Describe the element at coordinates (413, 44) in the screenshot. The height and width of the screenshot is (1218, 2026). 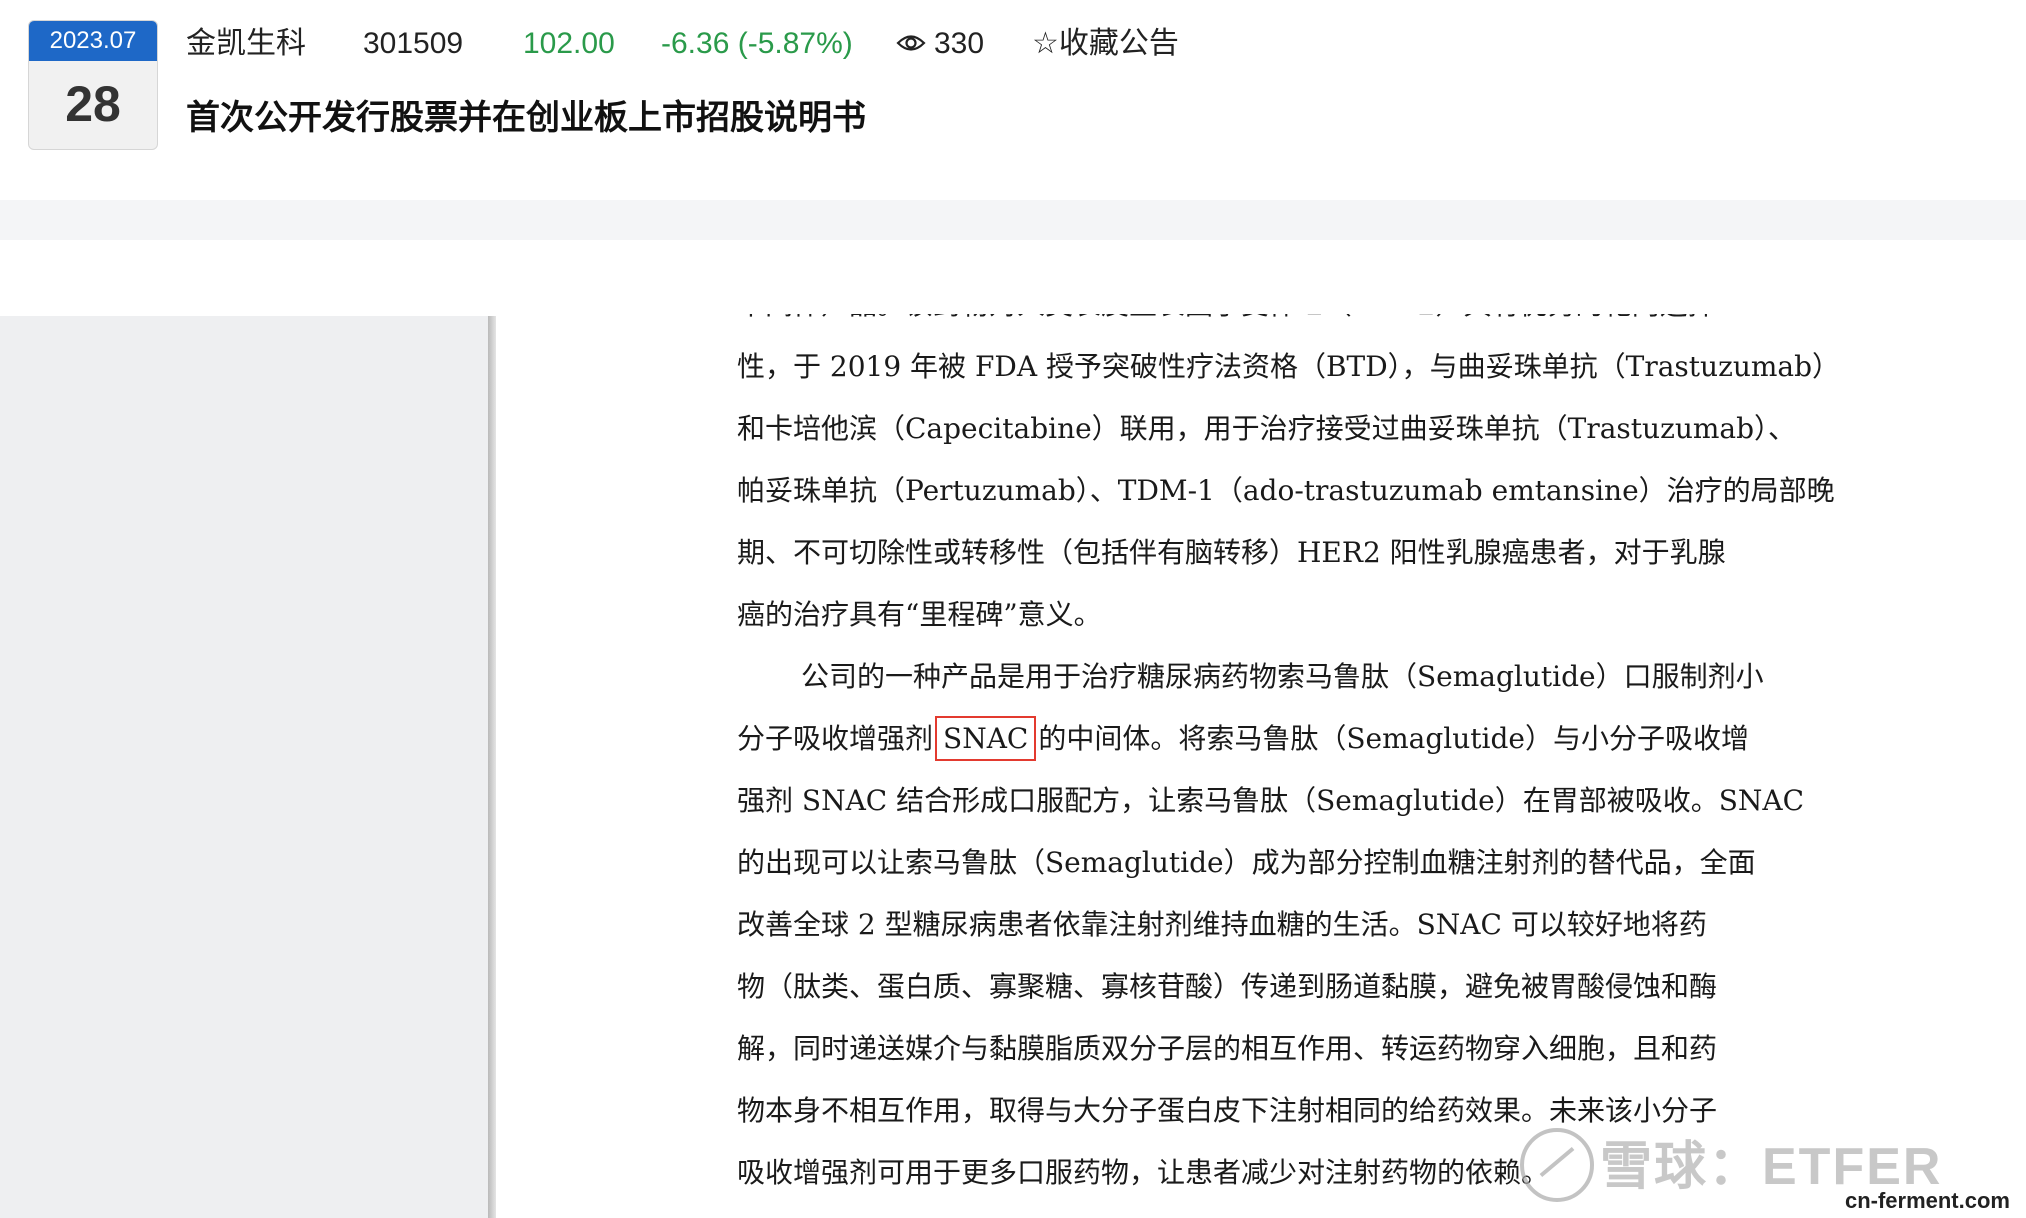
I see `stock-code: 301509` at that location.